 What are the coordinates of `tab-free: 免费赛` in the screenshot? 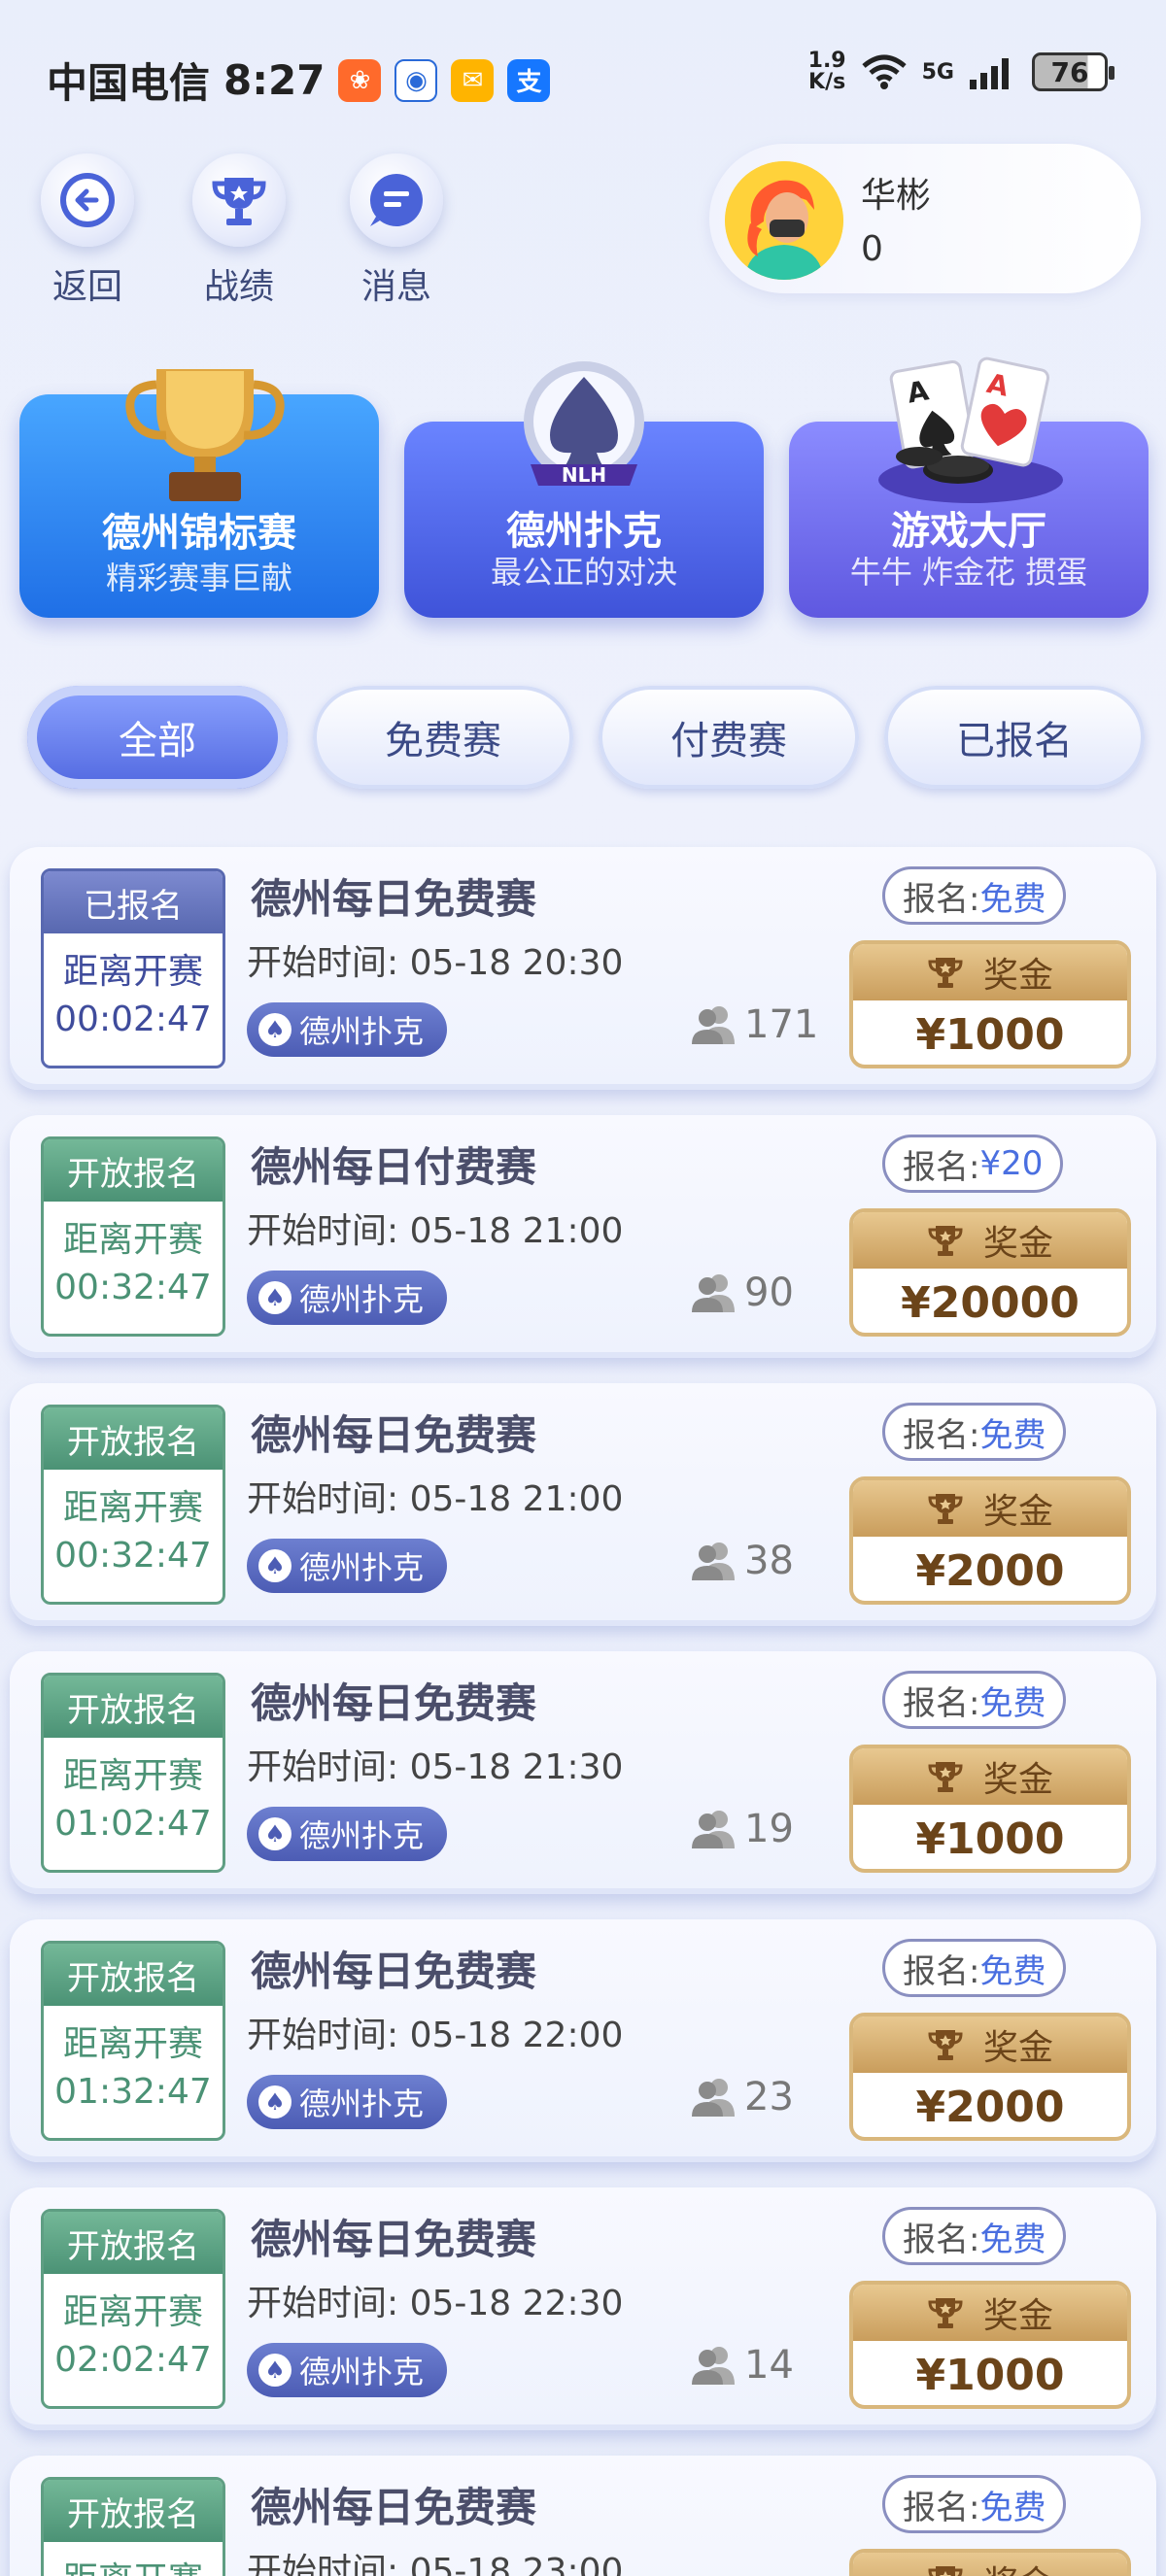 It's located at (443, 737).